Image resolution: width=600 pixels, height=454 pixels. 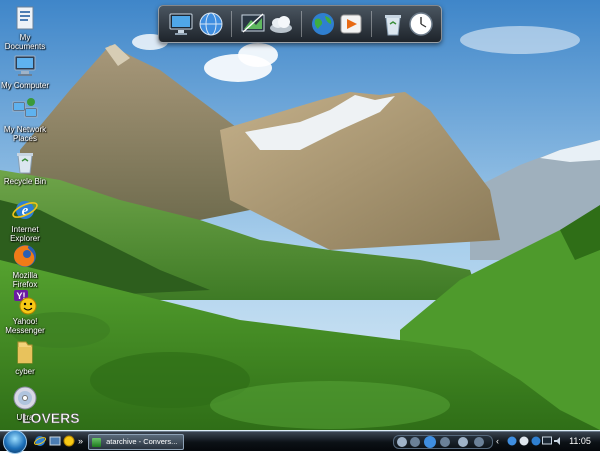 What do you see at coordinates (580, 441) in the screenshot?
I see `taskbar-clock: 11:05` at bounding box center [580, 441].